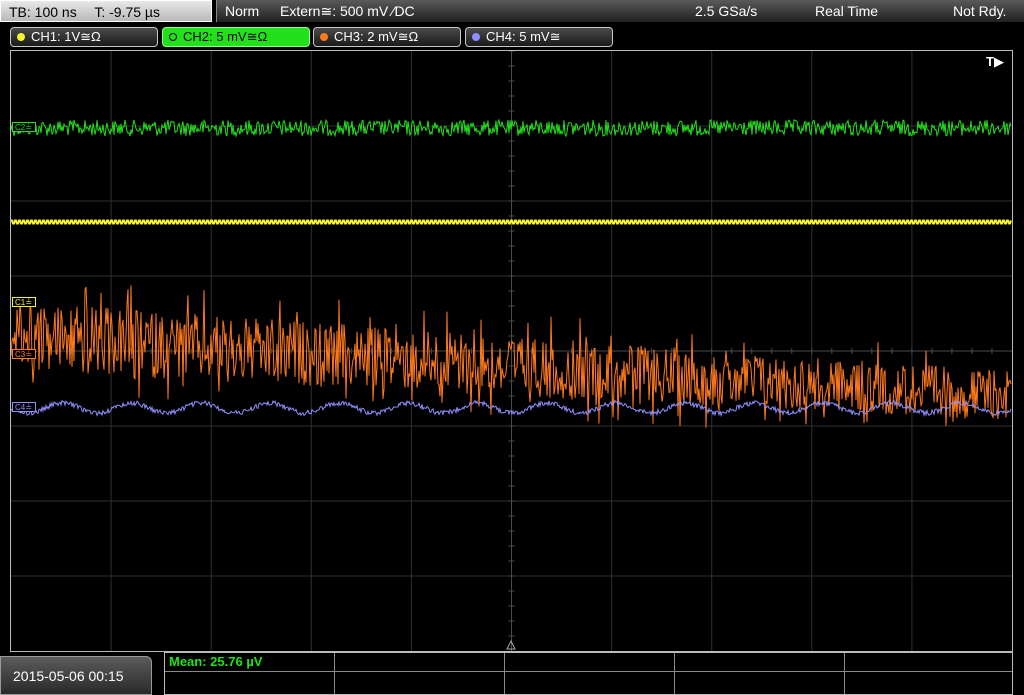 Image resolution: width=1024 pixels, height=695 pixels. What do you see at coordinates (66, 36) in the screenshot?
I see `channel-1-label: CH1: 1V≅Ω` at bounding box center [66, 36].